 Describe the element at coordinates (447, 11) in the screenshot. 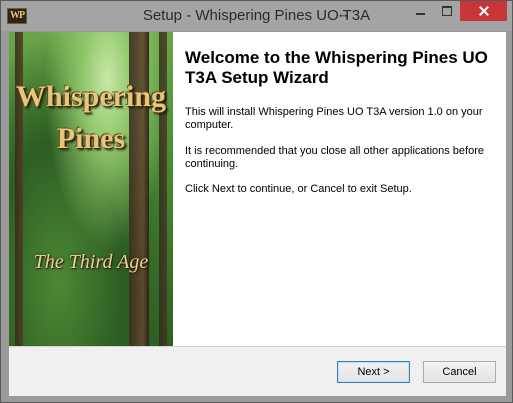

I see `maximize-button` at that location.